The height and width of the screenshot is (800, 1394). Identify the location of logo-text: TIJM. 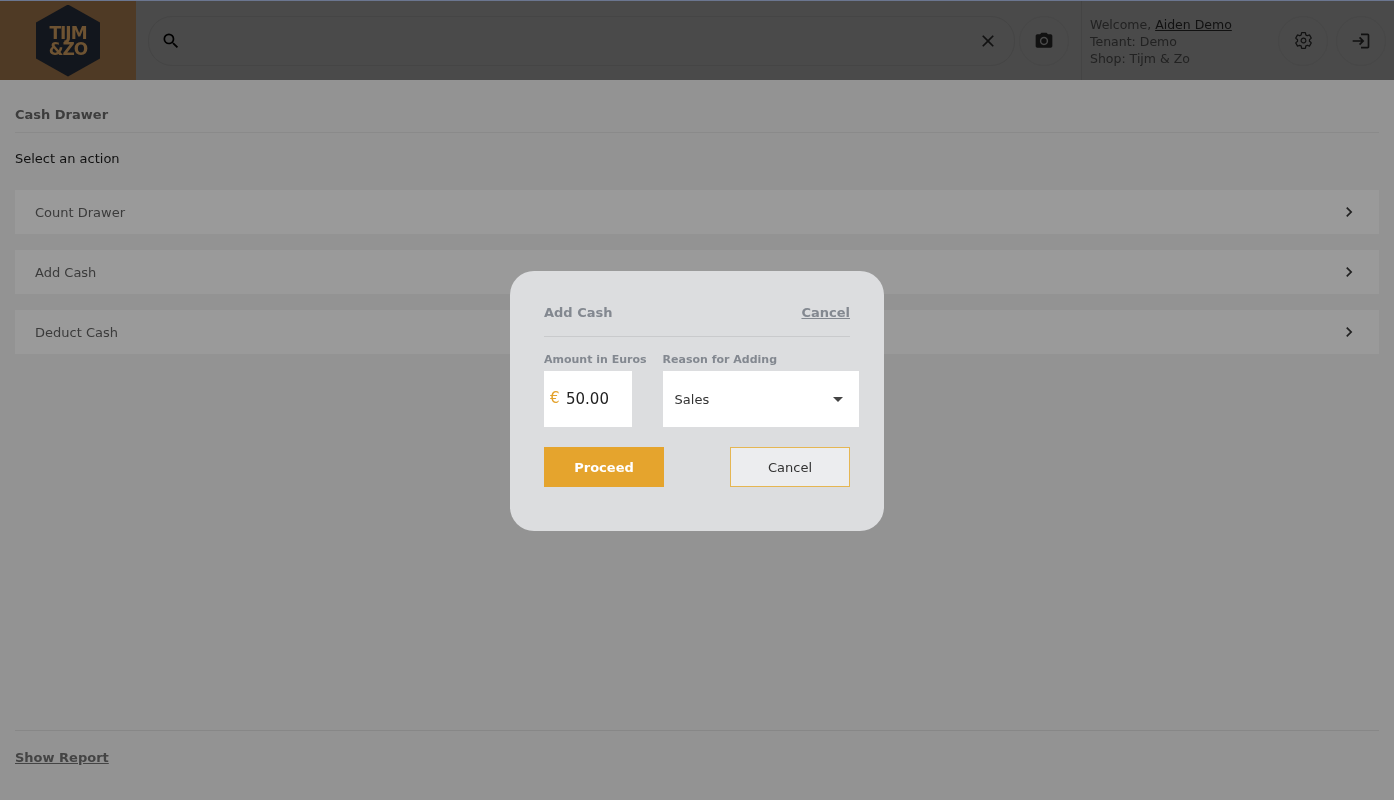
(68, 32).